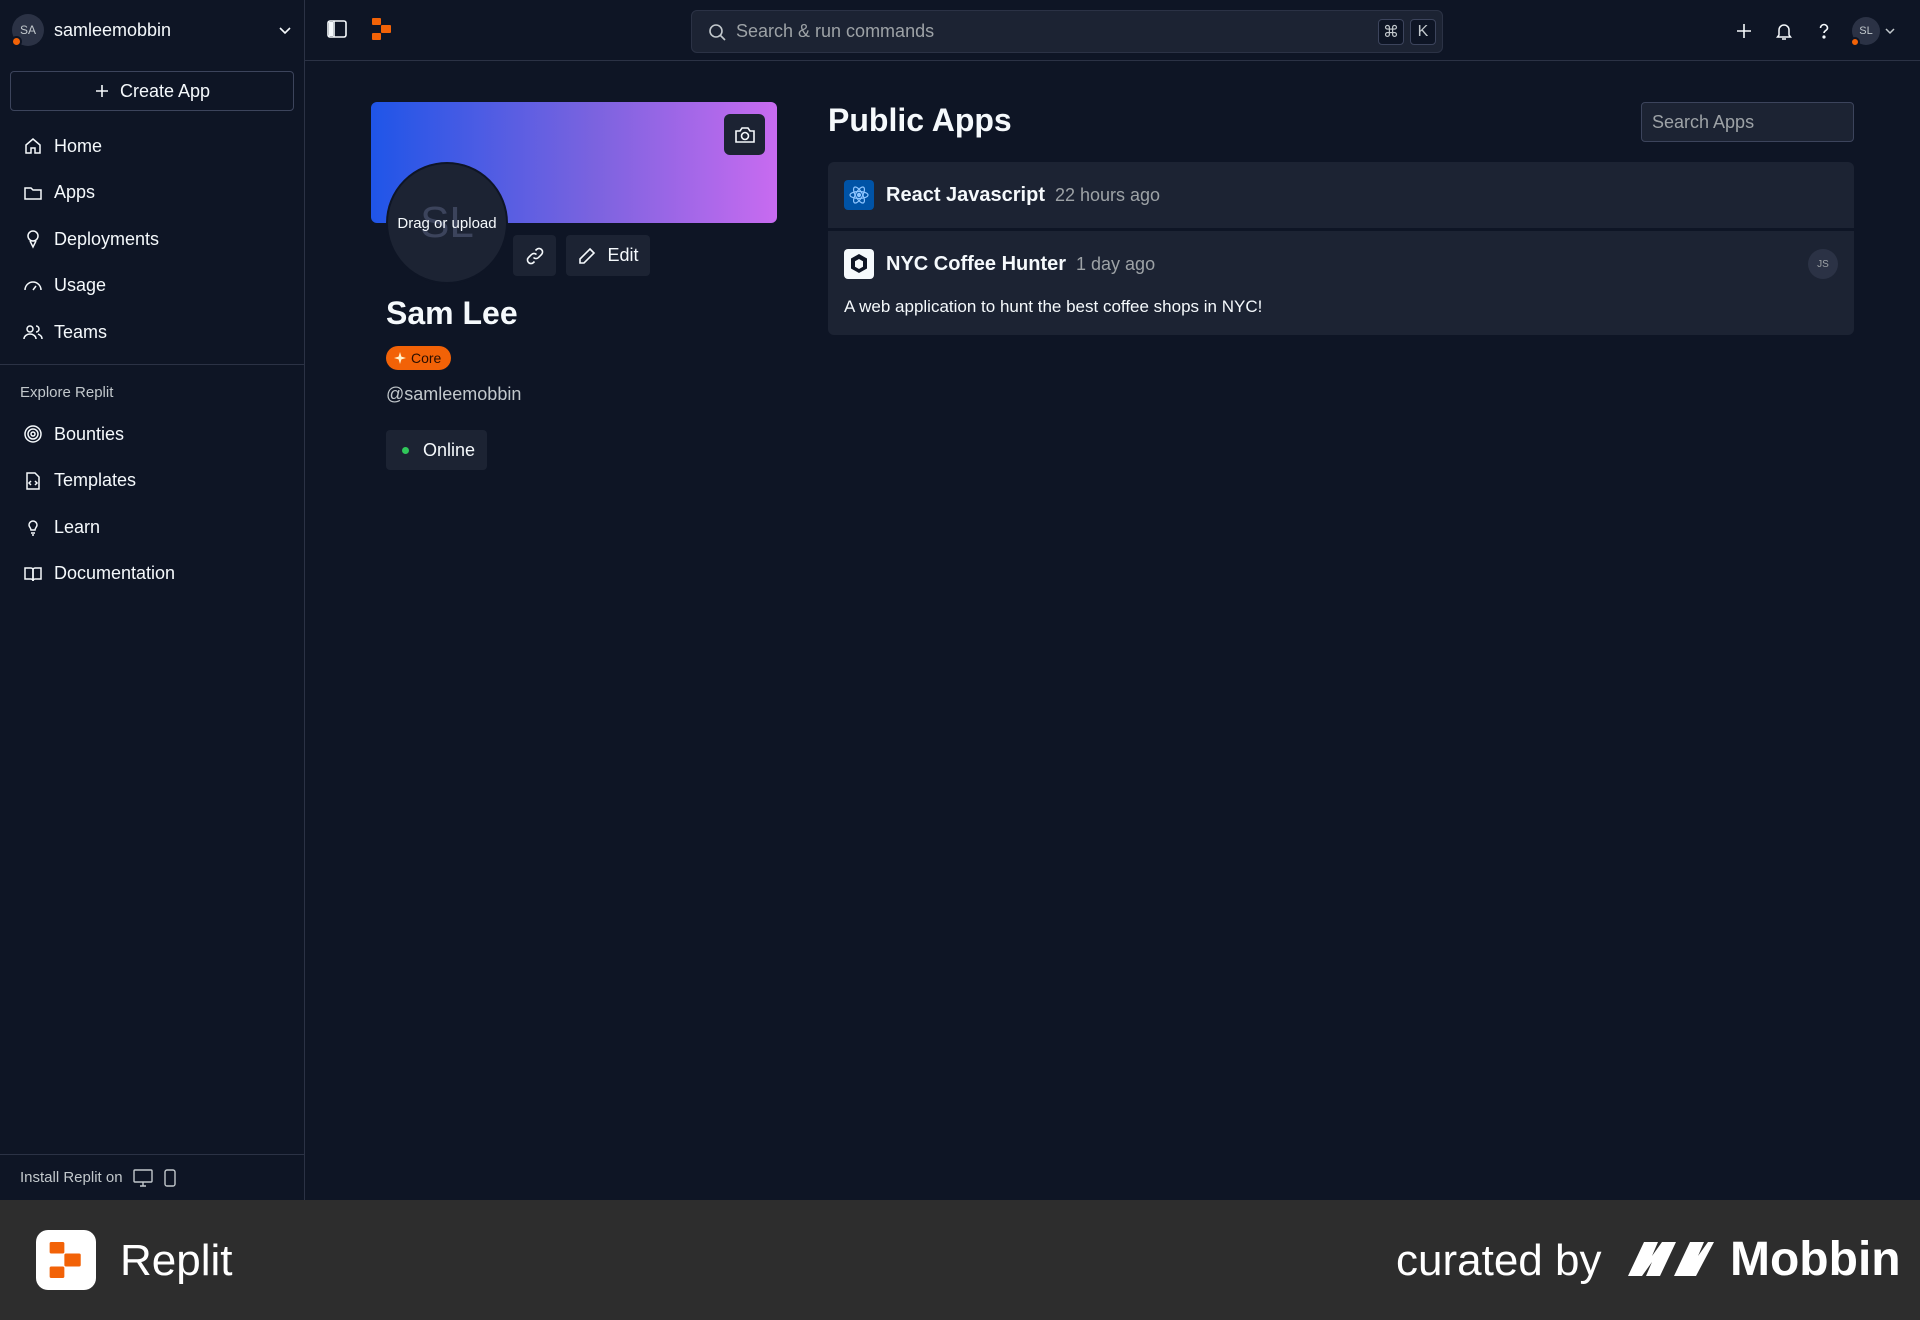 This screenshot has width=1920, height=1320. What do you see at coordinates (152, 527) in the screenshot?
I see `sidebar-item-learn: Learn` at bounding box center [152, 527].